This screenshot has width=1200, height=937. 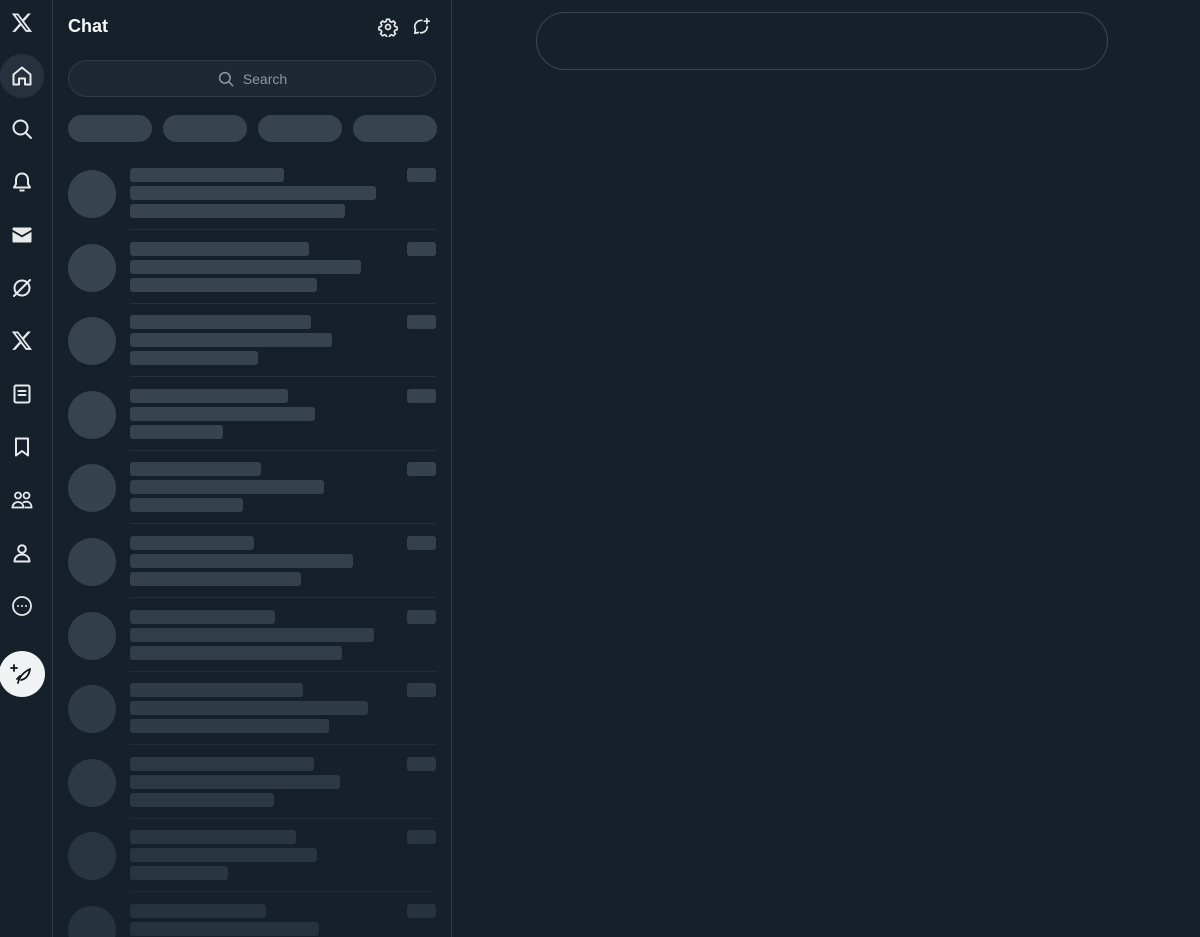 What do you see at coordinates (22, 76) in the screenshot?
I see `home-icon` at bounding box center [22, 76].